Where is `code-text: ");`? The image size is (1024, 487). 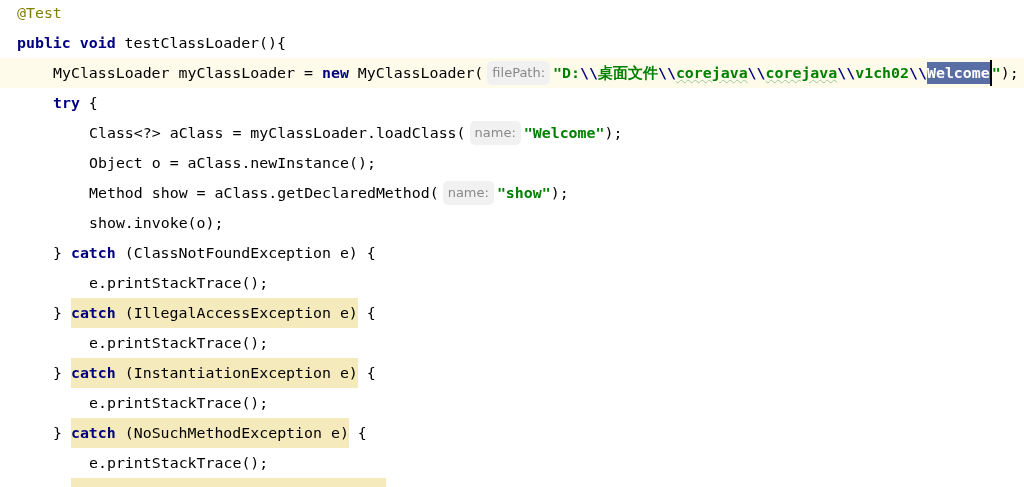 code-text: "); is located at coordinates (1005, 73).